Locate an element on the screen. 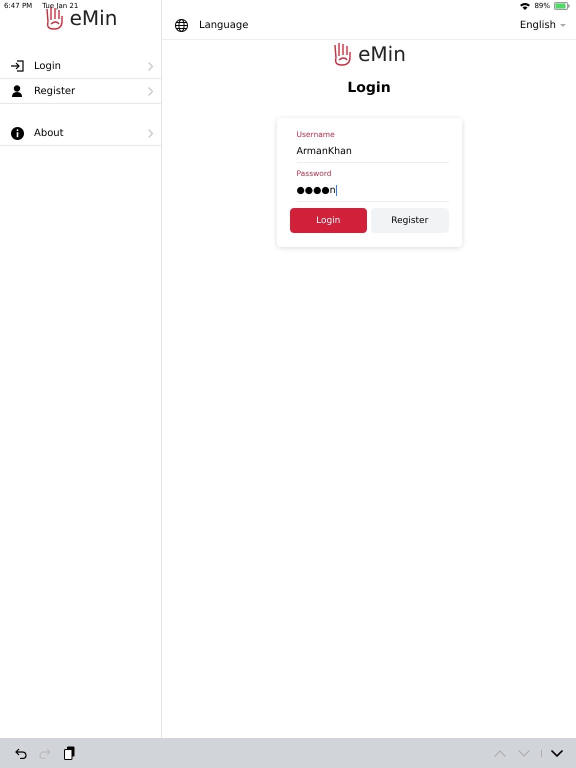 The image size is (576, 768). register-button: Register is located at coordinates (409, 220).